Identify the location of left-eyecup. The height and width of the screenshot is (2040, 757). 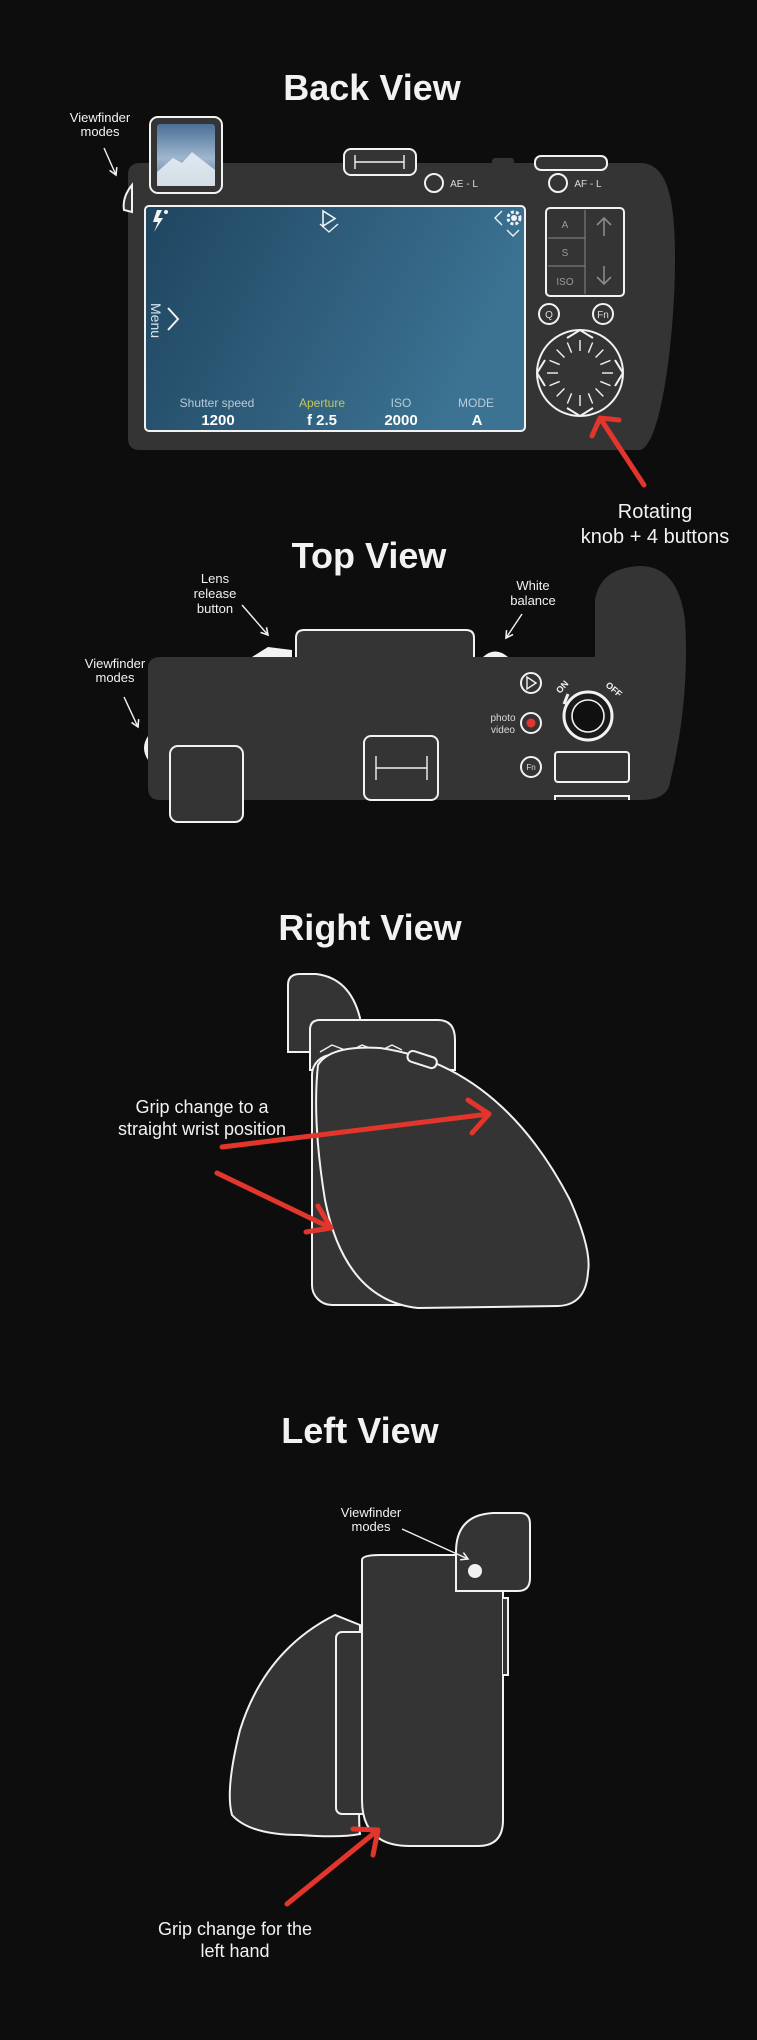
(493, 1552).